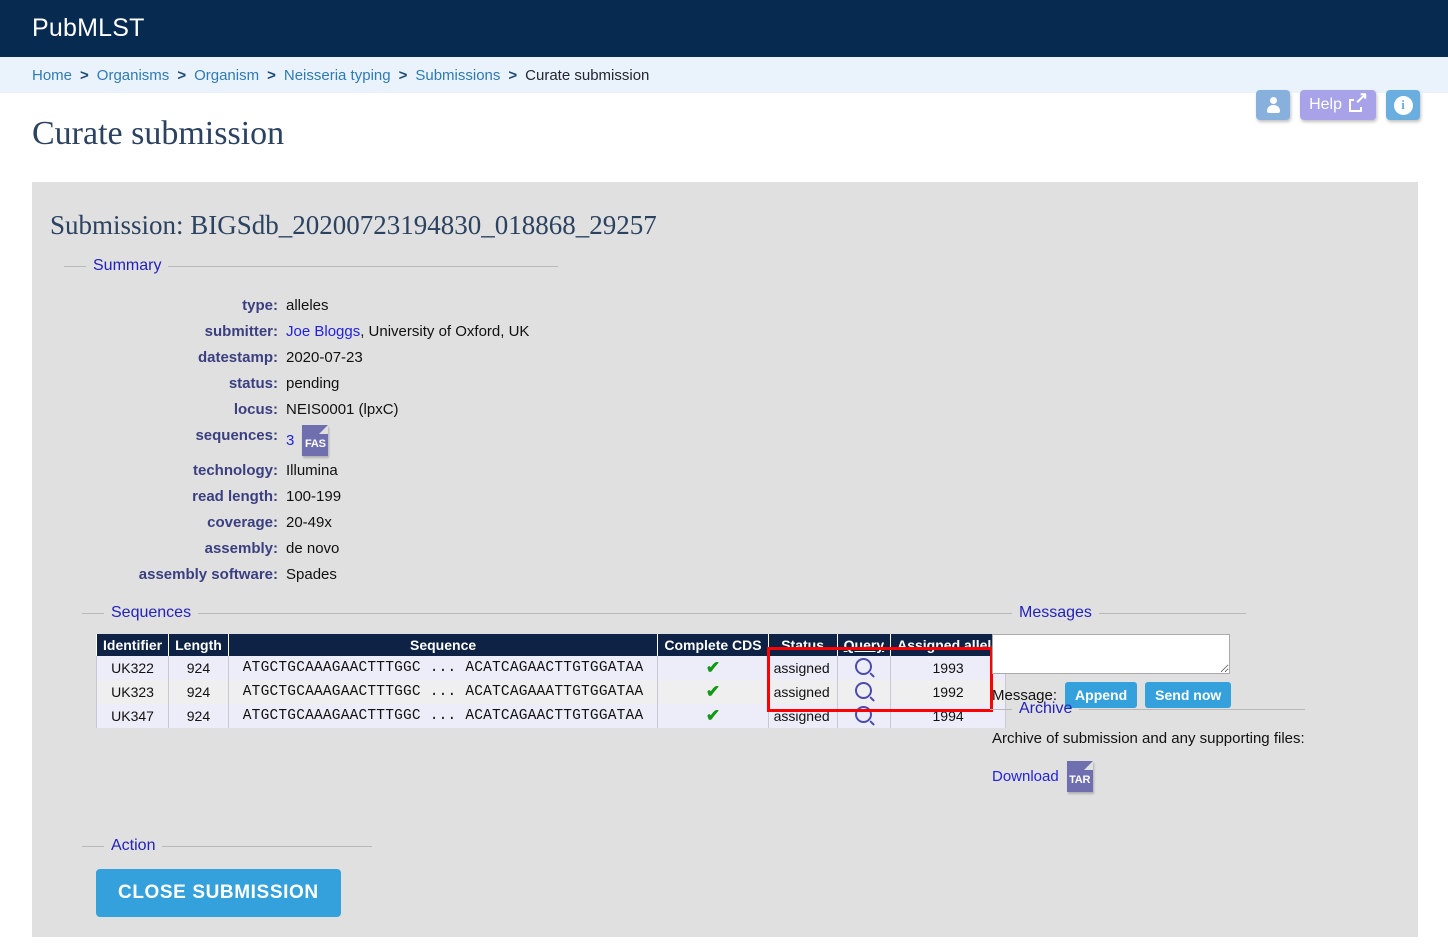  I want to click on page-title: Curate submission, so click(158, 133).